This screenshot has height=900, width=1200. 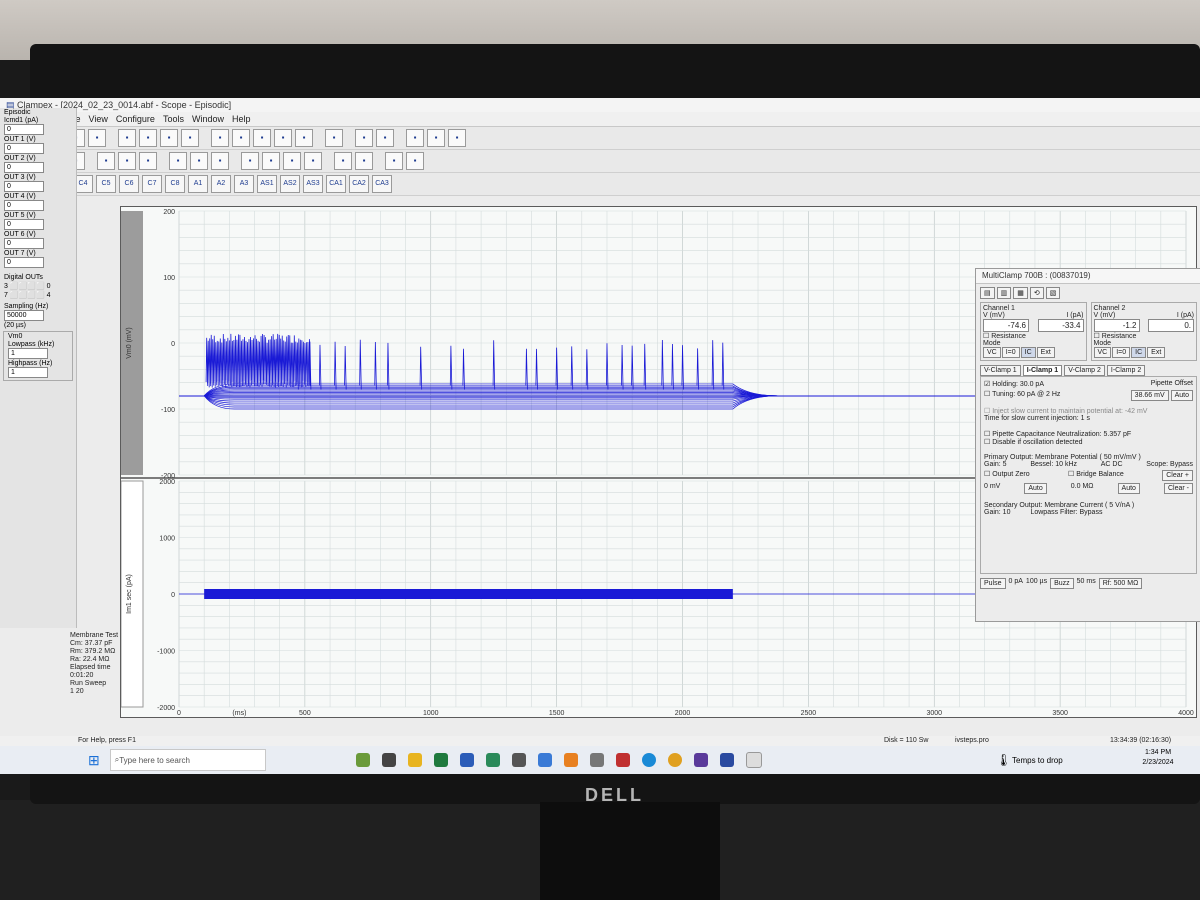 I want to click on out-6-input: 0, so click(x=24, y=243).